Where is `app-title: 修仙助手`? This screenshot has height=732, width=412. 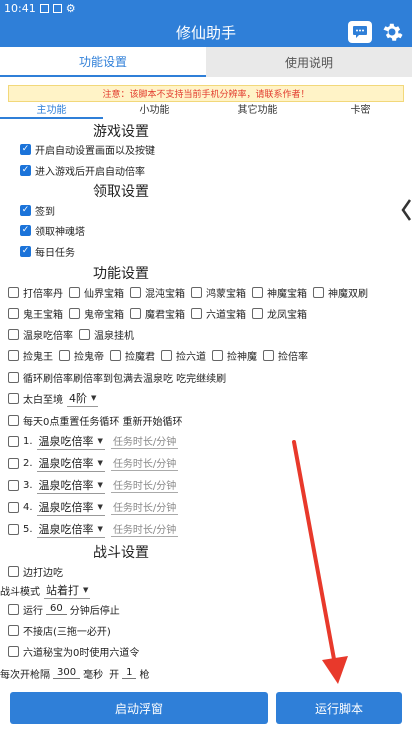
app-title: 修仙助手 is located at coordinates (205, 32).